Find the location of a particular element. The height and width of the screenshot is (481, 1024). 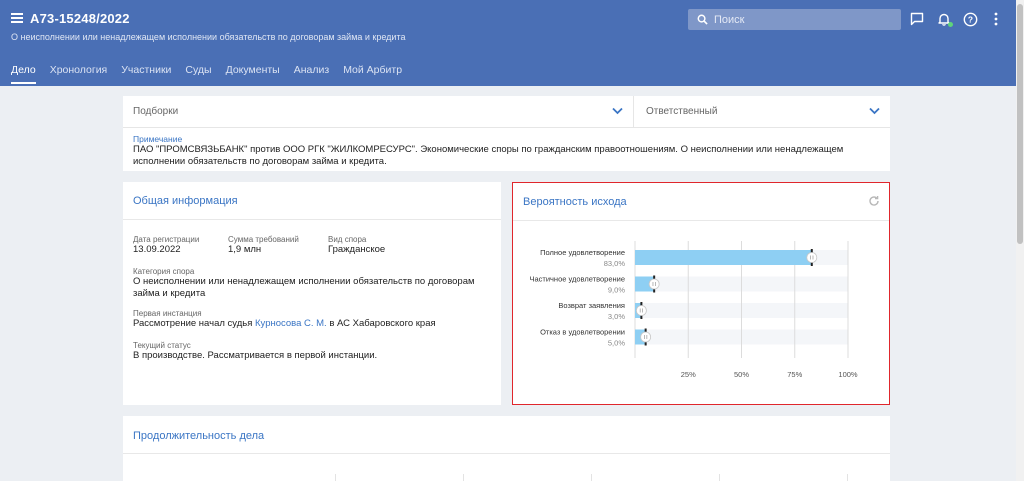

scrollbar-thumb is located at coordinates (1020, 124).